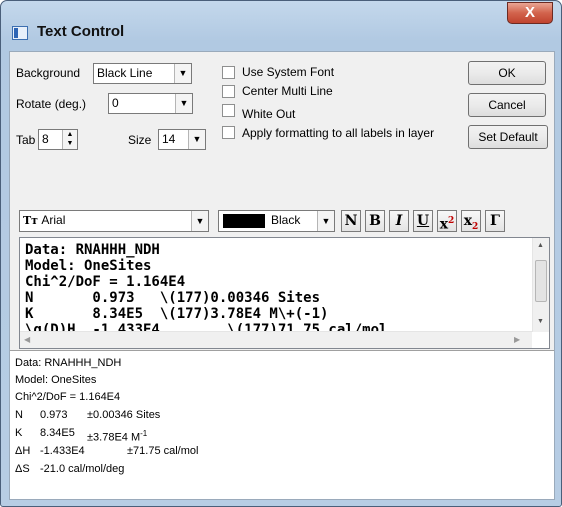  I want to click on use-system-font-label: Use System Font, so click(288, 72).